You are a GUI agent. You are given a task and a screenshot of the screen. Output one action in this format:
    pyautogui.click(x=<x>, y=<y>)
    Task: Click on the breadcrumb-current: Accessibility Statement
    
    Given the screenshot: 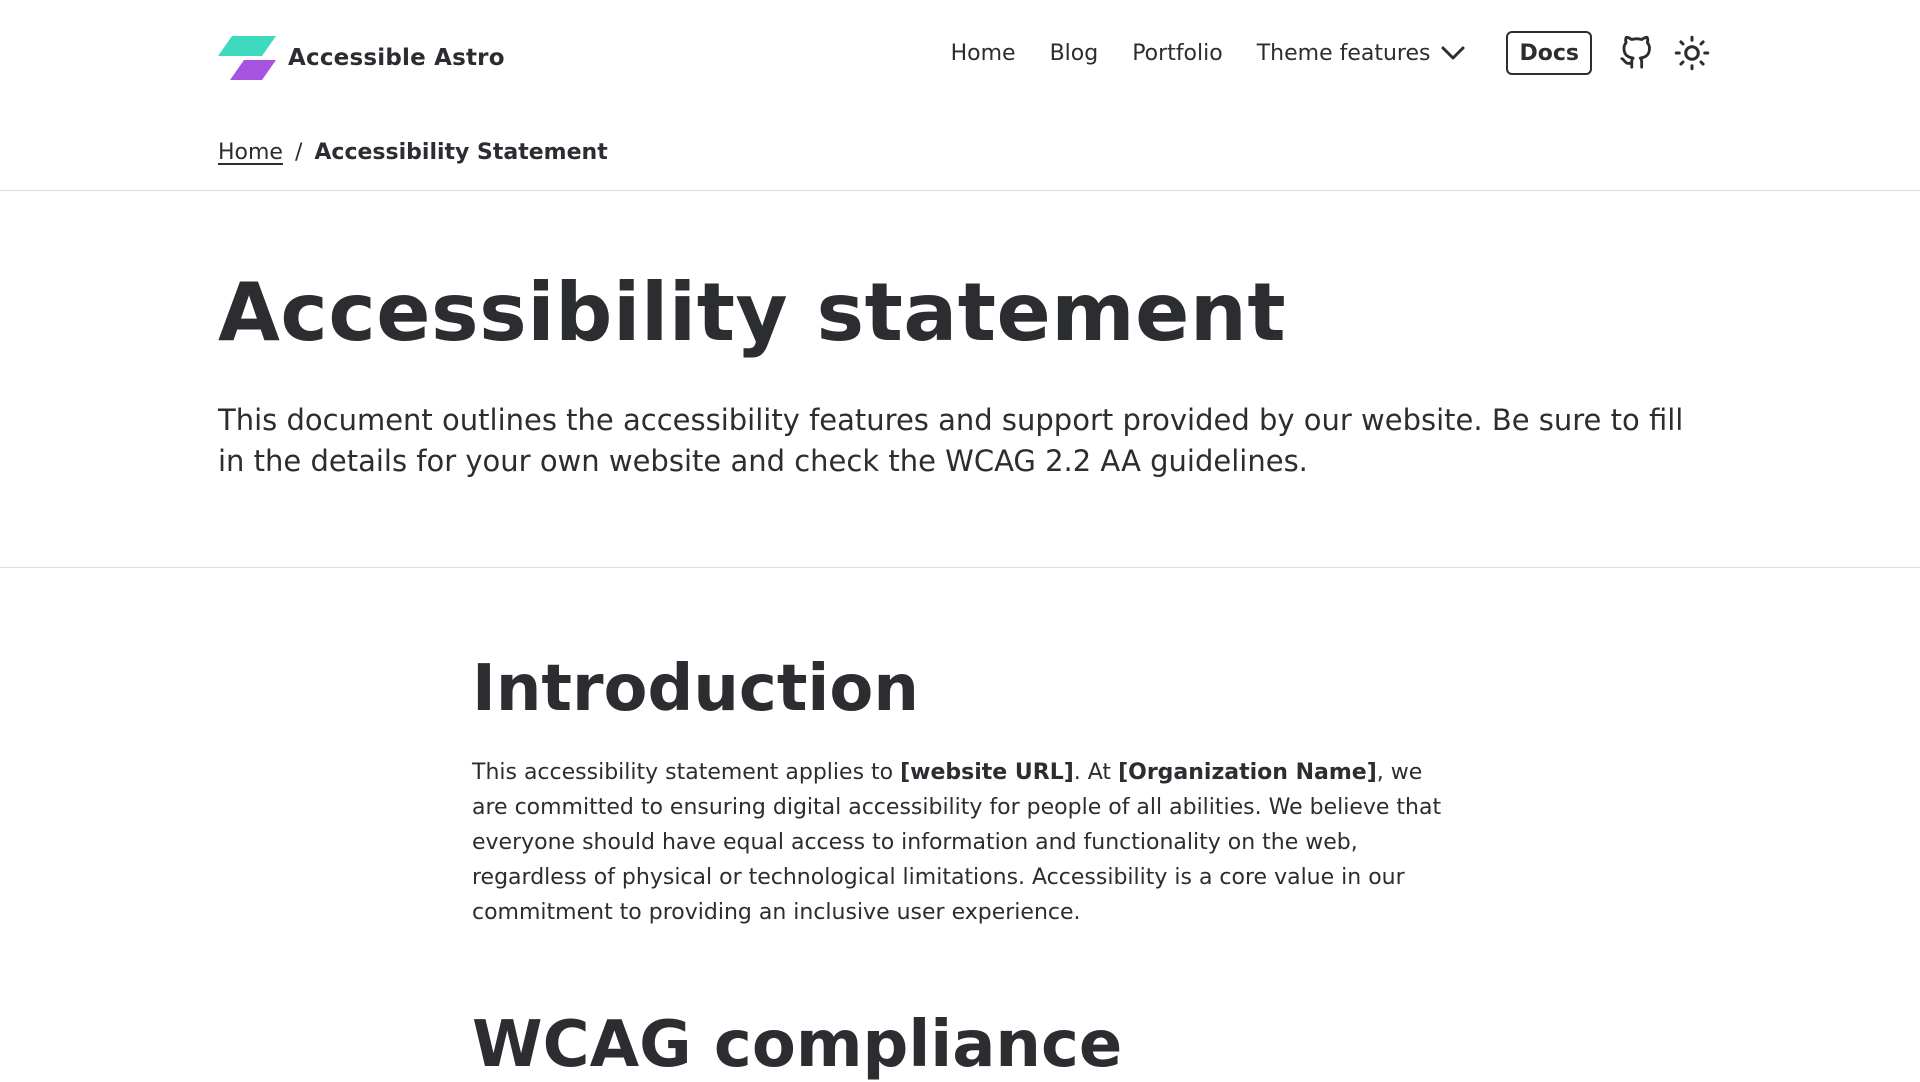 What is the action you would take?
    pyautogui.click(x=461, y=152)
    